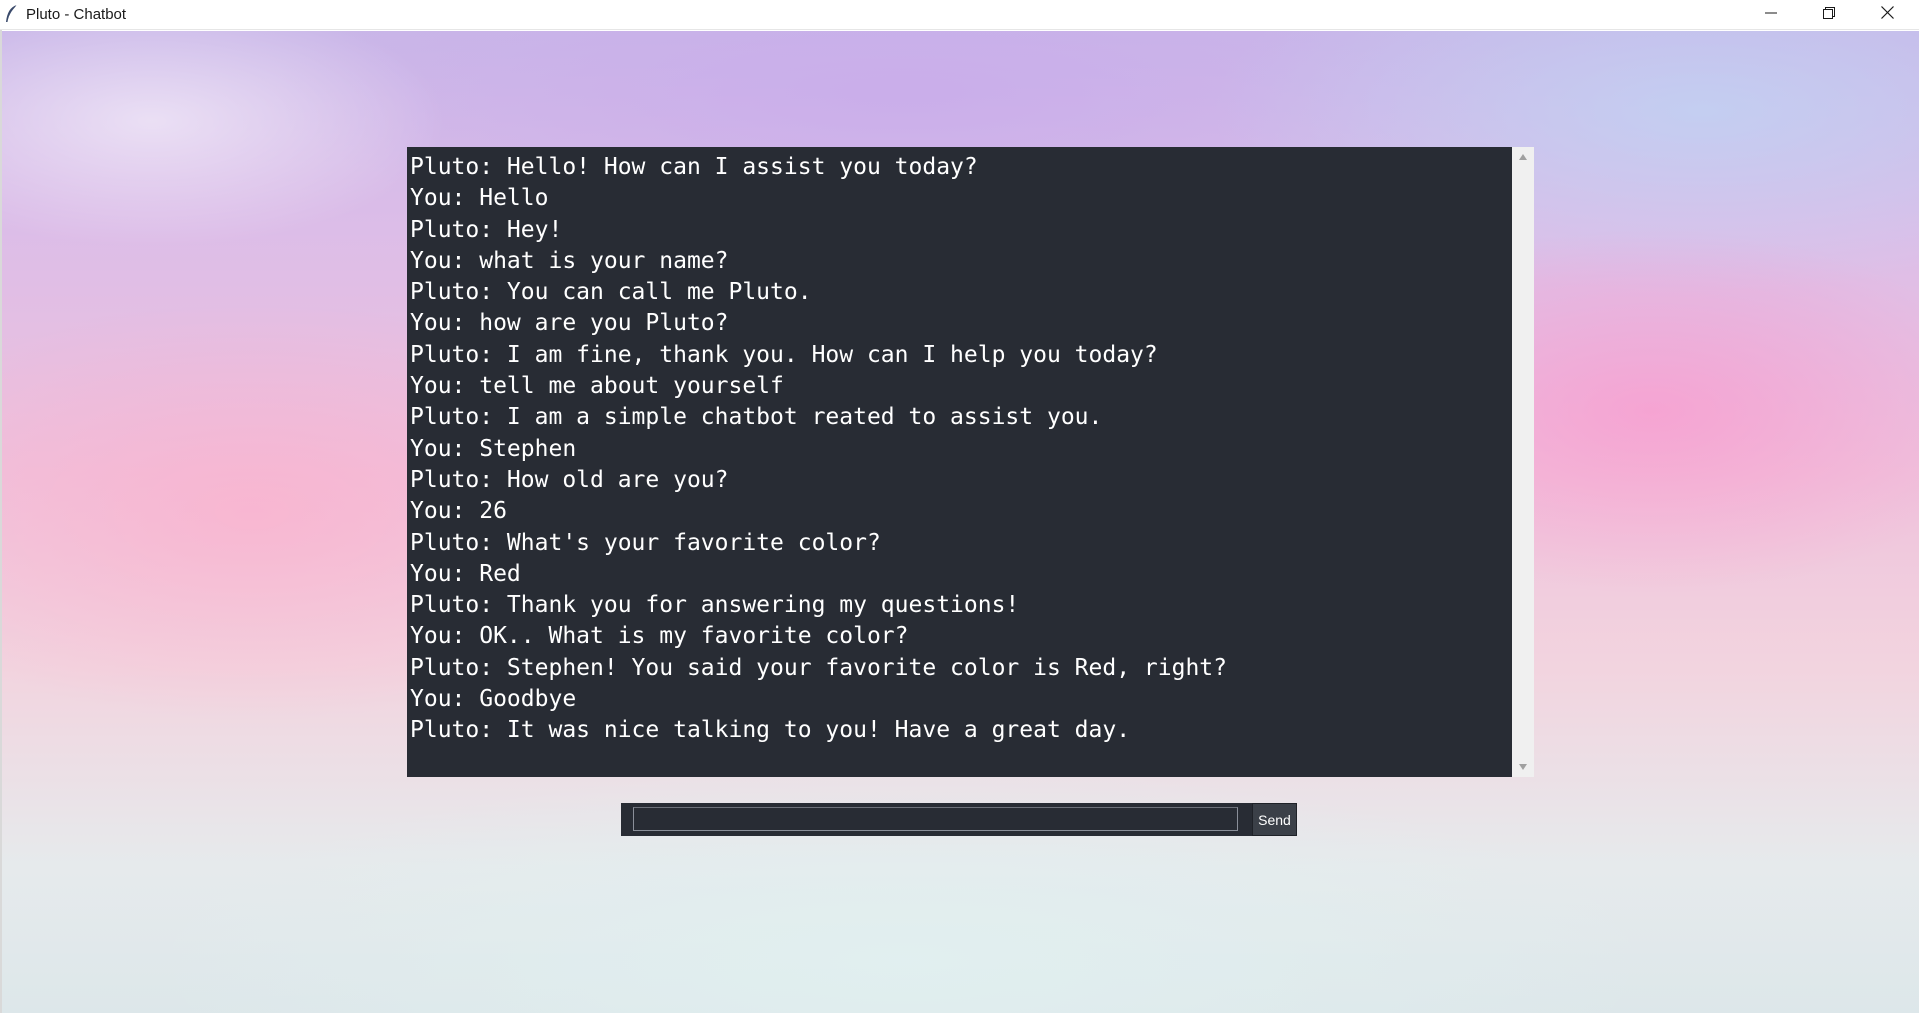 This screenshot has width=1919, height=1013. I want to click on chat-message: You: Goodbye, so click(493, 699).